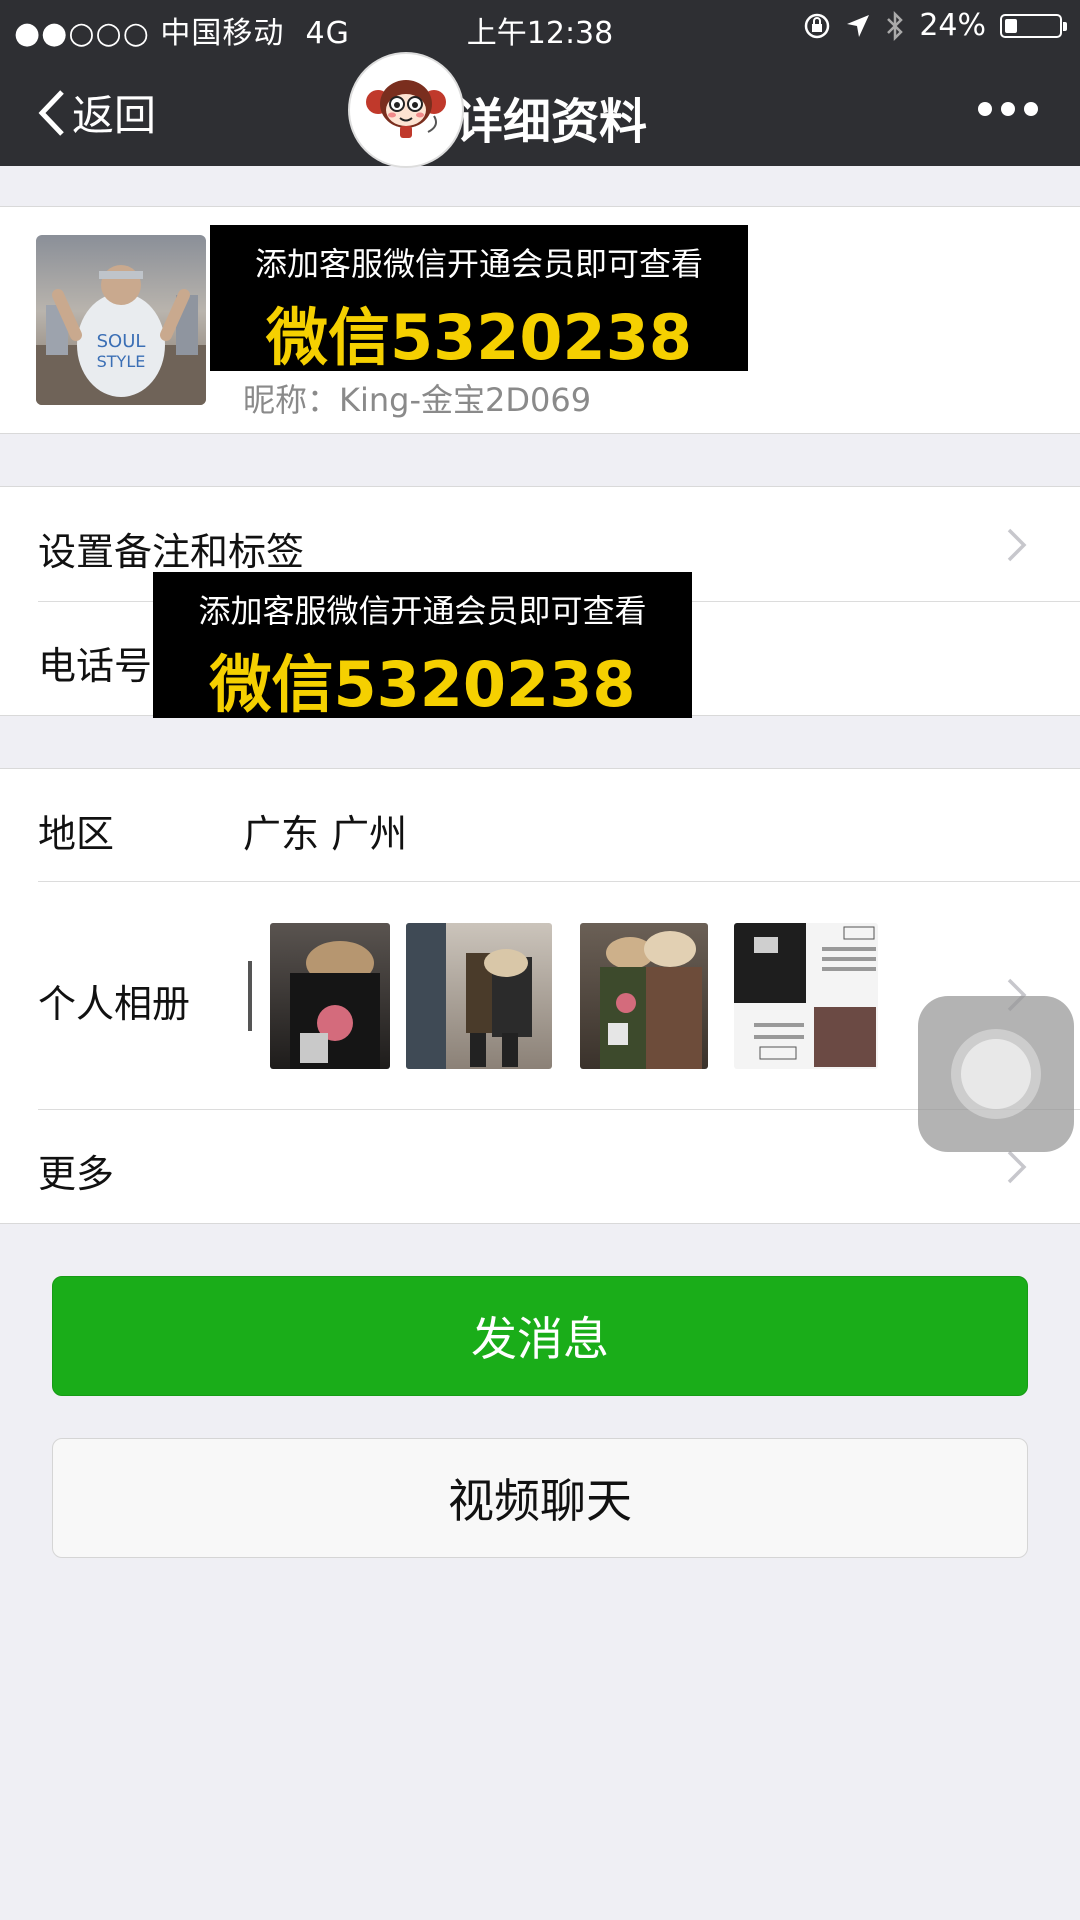 The image size is (1080, 1920). What do you see at coordinates (171, 552) in the screenshot?
I see `remark-label: 设置备注和标签` at bounding box center [171, 552].